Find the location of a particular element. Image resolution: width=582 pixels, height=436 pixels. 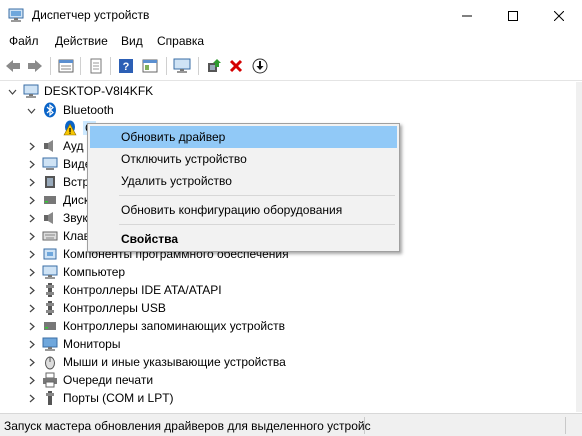

document-button is located at coordinates (96, 66).